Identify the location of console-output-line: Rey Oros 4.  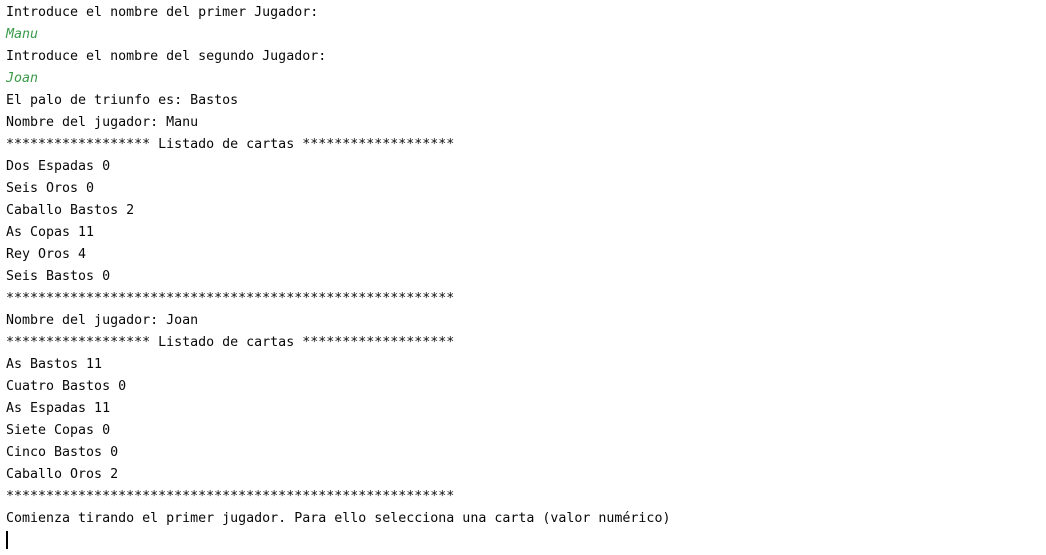
(46, 254).